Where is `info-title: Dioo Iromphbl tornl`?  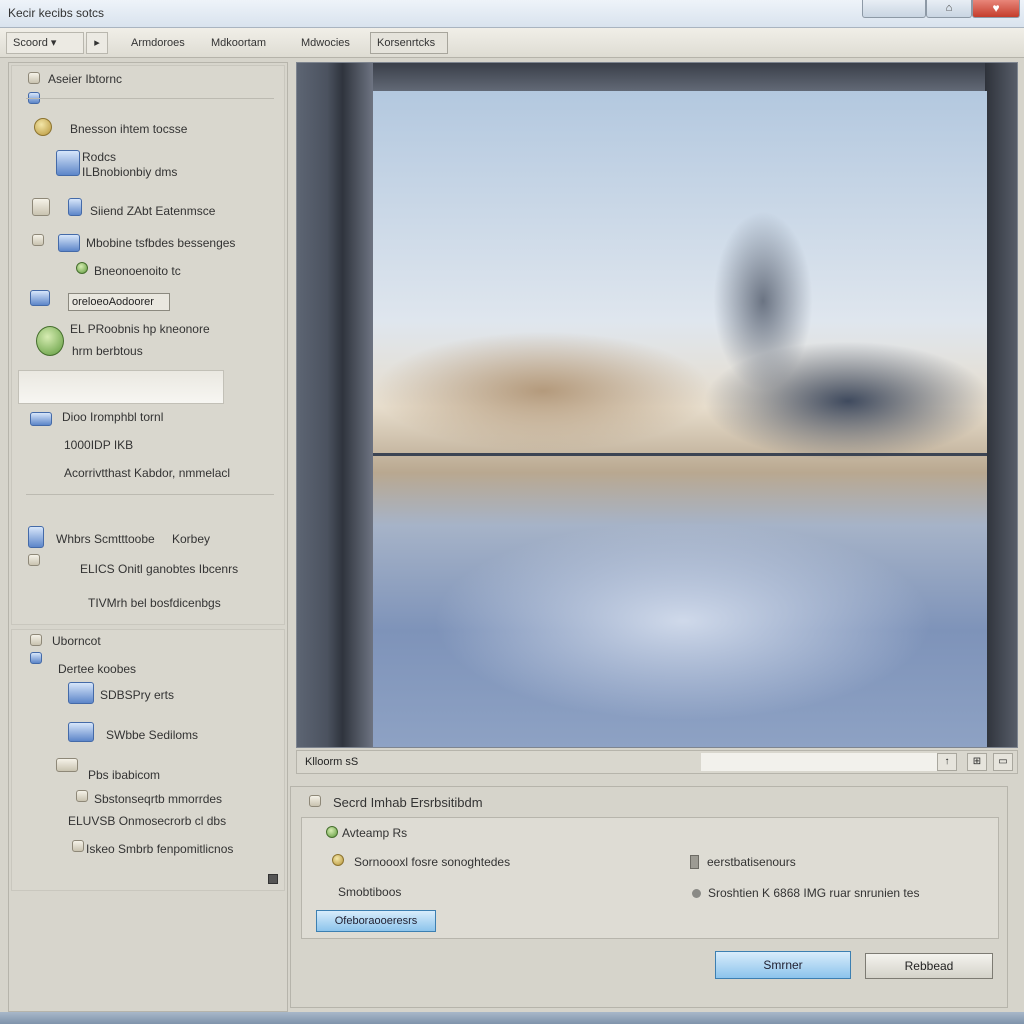 info-title: Dioo Iromphbl tornl is located at coordinates (113, 417).